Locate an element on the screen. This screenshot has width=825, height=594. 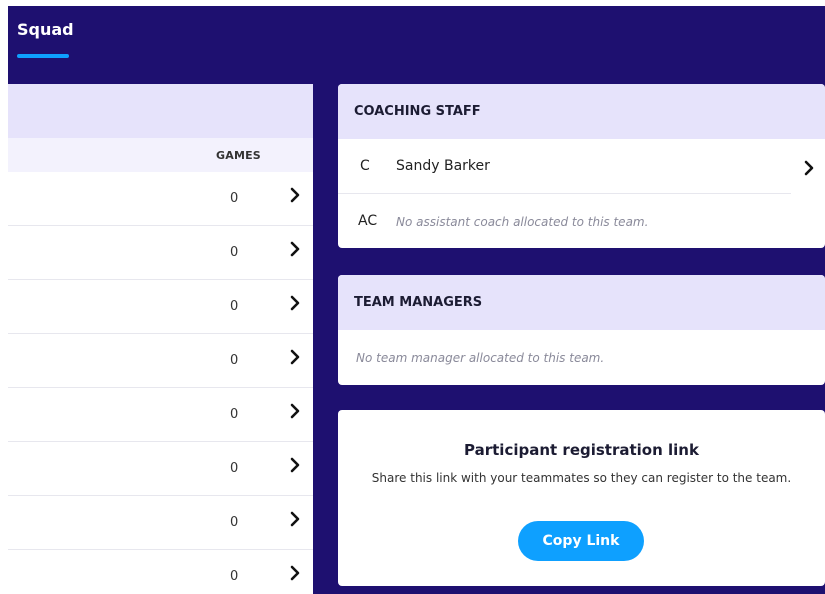
assistant-coach-role-label: AC is located at coordinates (368, 221).